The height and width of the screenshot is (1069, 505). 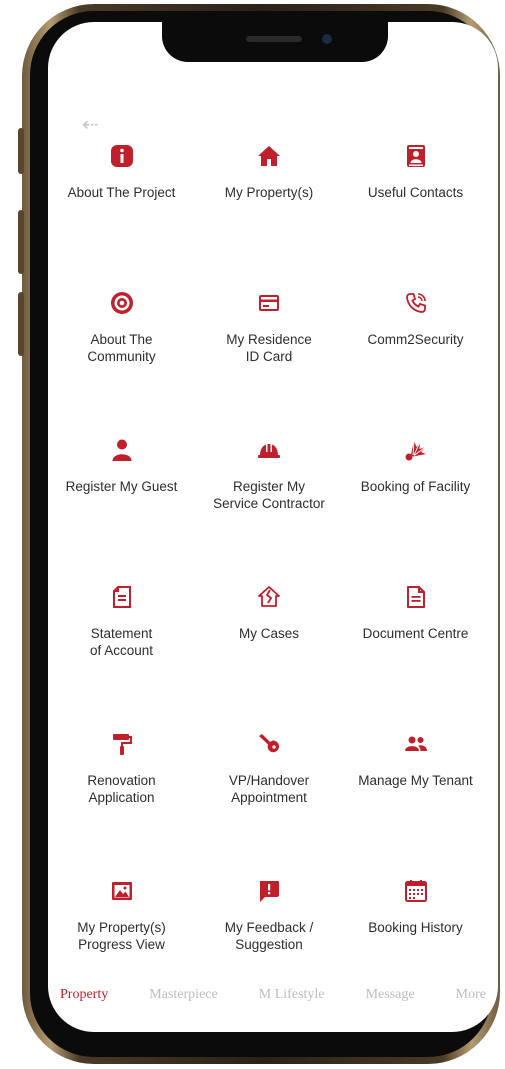 What do you see at coordinates (415, 511) in the screenshot?
I see `menu-item-booking-of-facility: Booking of Facility` at bounding box center [415, 511].